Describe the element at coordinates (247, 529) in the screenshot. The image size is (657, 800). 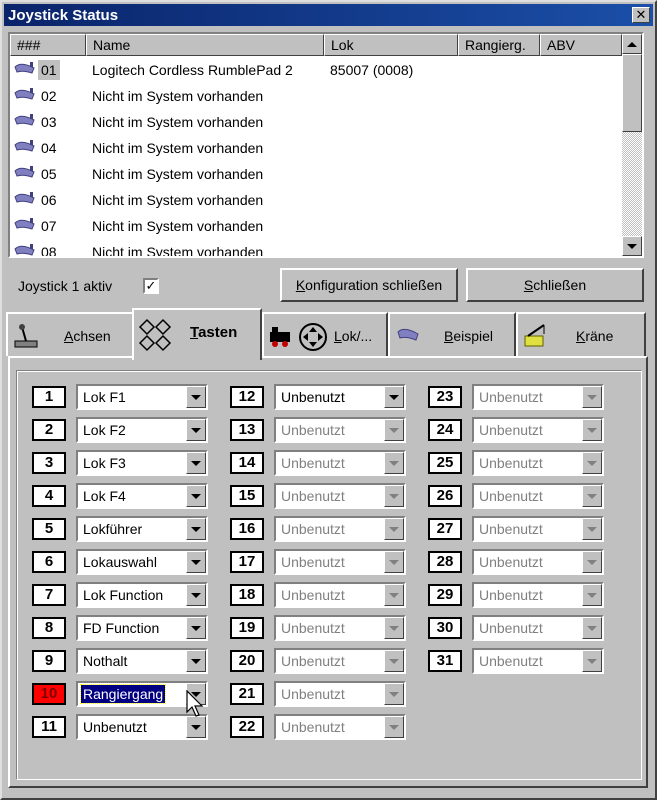
I see `button-number-label: 16` at that location.